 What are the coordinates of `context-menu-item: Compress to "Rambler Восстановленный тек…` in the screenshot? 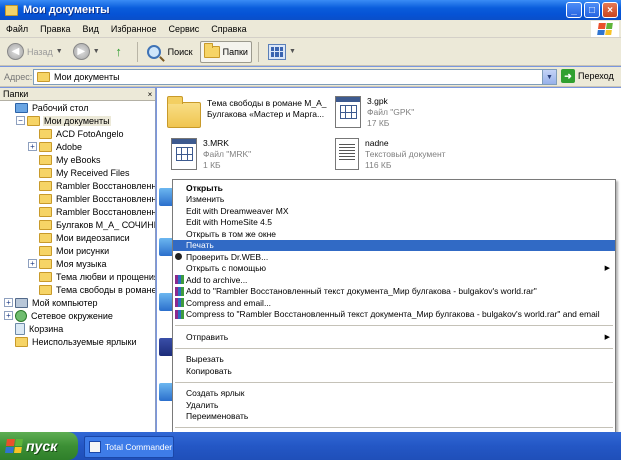 It's located at (394, 315).